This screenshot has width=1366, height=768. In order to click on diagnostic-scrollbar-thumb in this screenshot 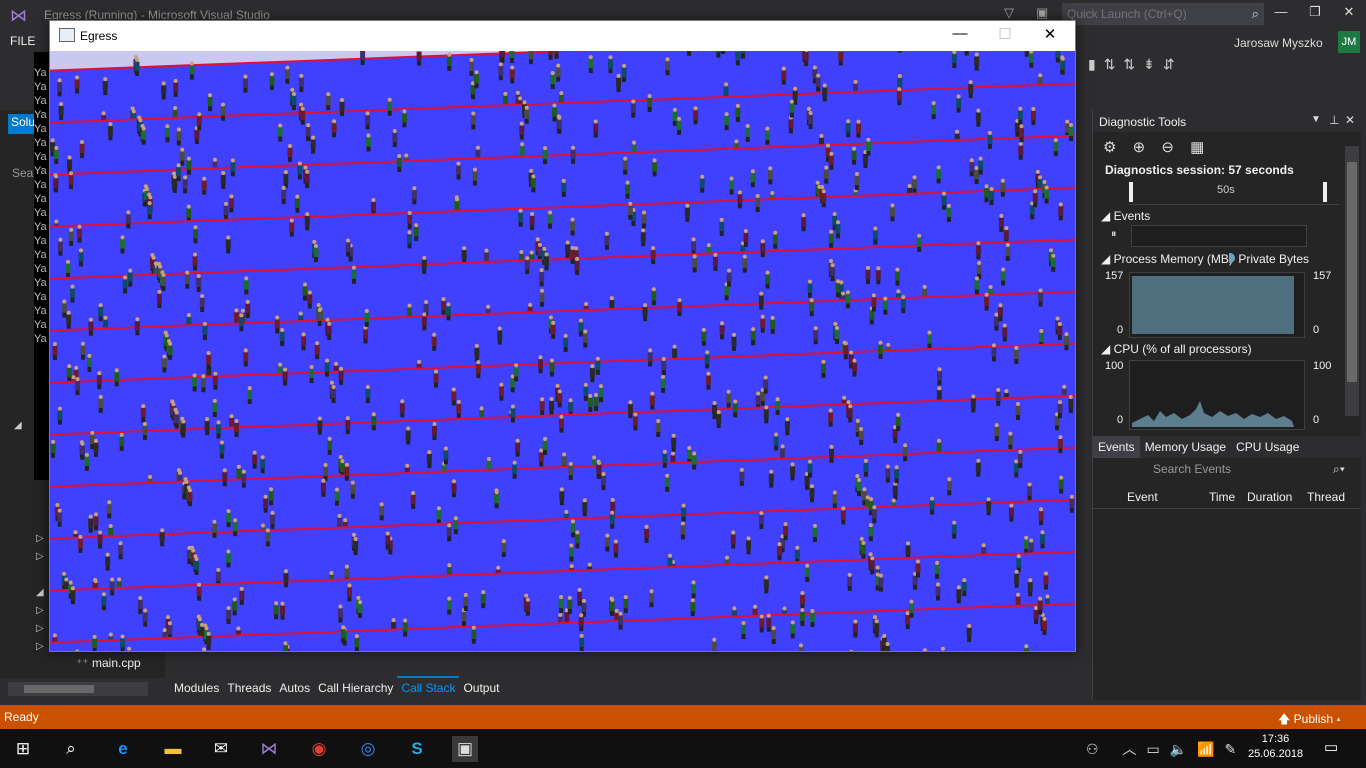, I will do `click(1352, 272)`.